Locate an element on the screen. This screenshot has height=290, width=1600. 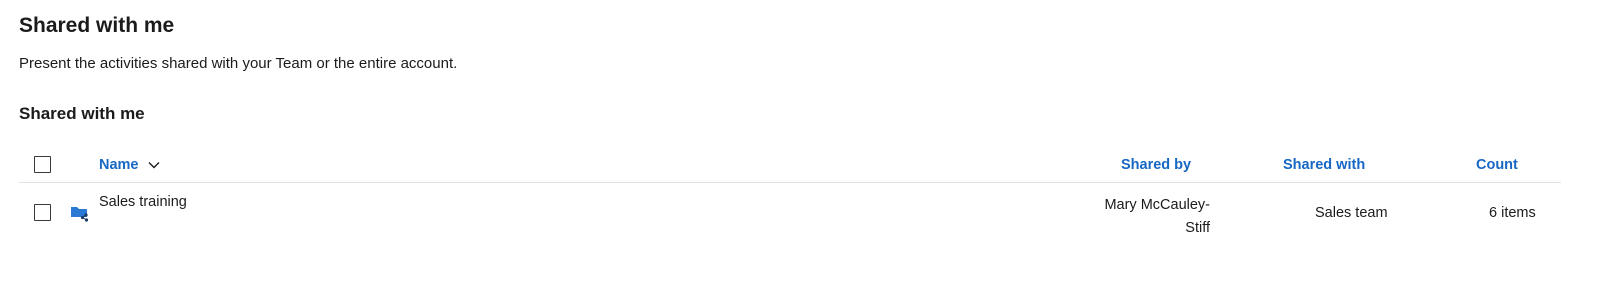
page-title: Shared with me is located at coordinates (97, 25).